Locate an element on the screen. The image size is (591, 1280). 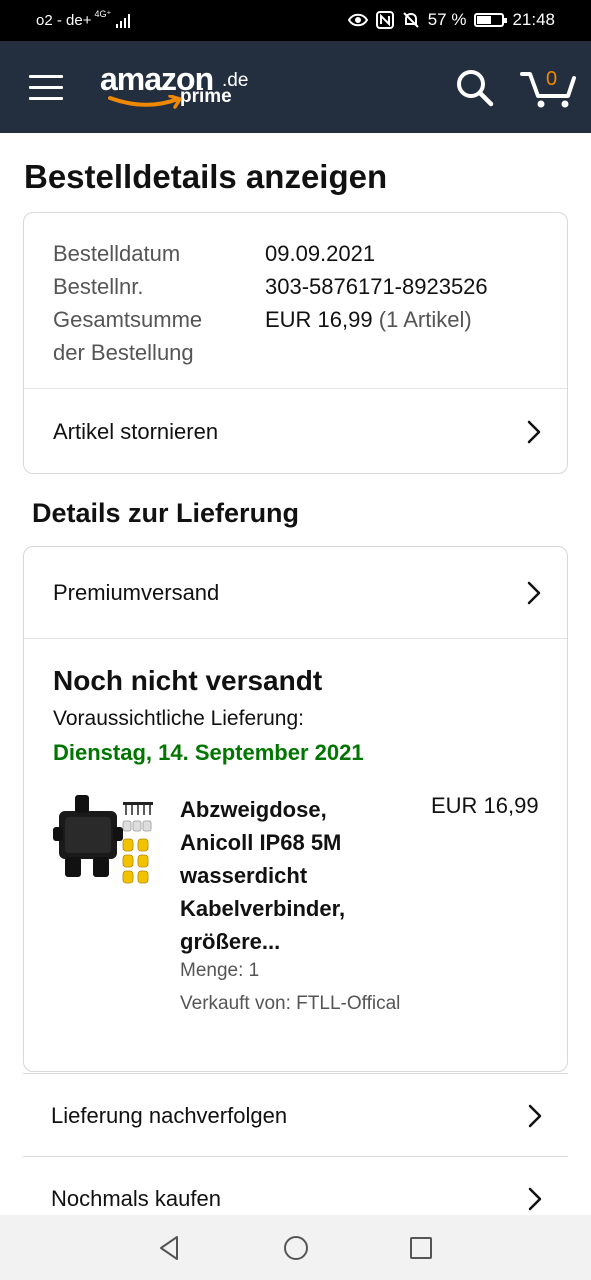
status-bar-right: 57 % 21:48 is located at coordinates (451, 20).